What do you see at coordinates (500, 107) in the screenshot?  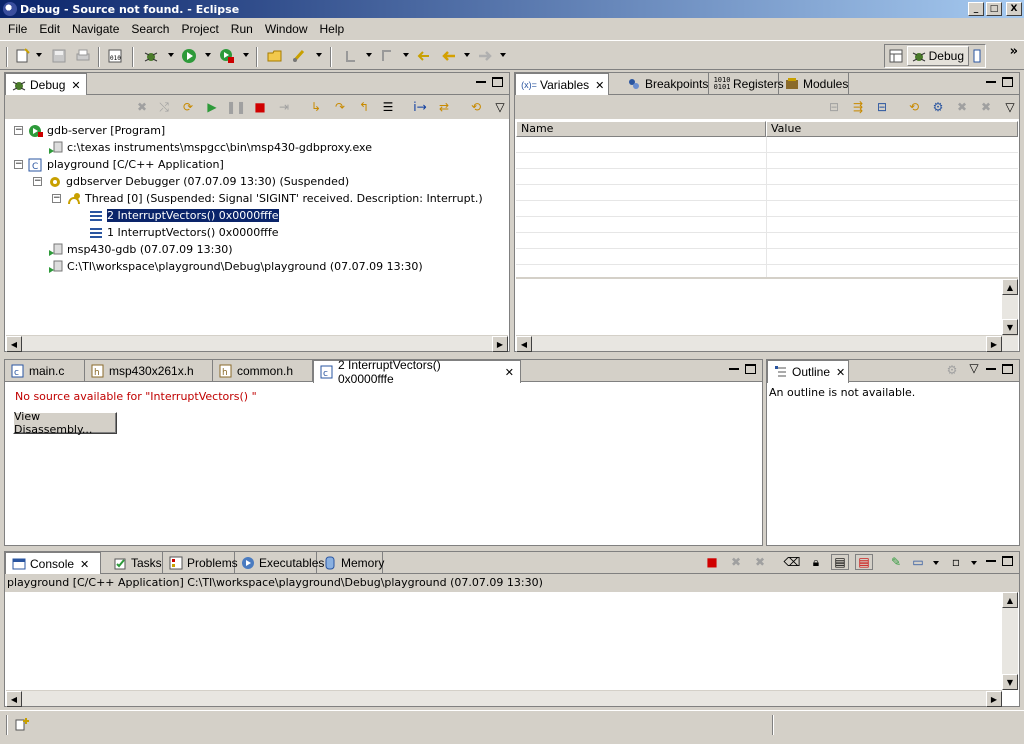 I see `view-menu-icon: ▽` at bounding box center [500, 107].